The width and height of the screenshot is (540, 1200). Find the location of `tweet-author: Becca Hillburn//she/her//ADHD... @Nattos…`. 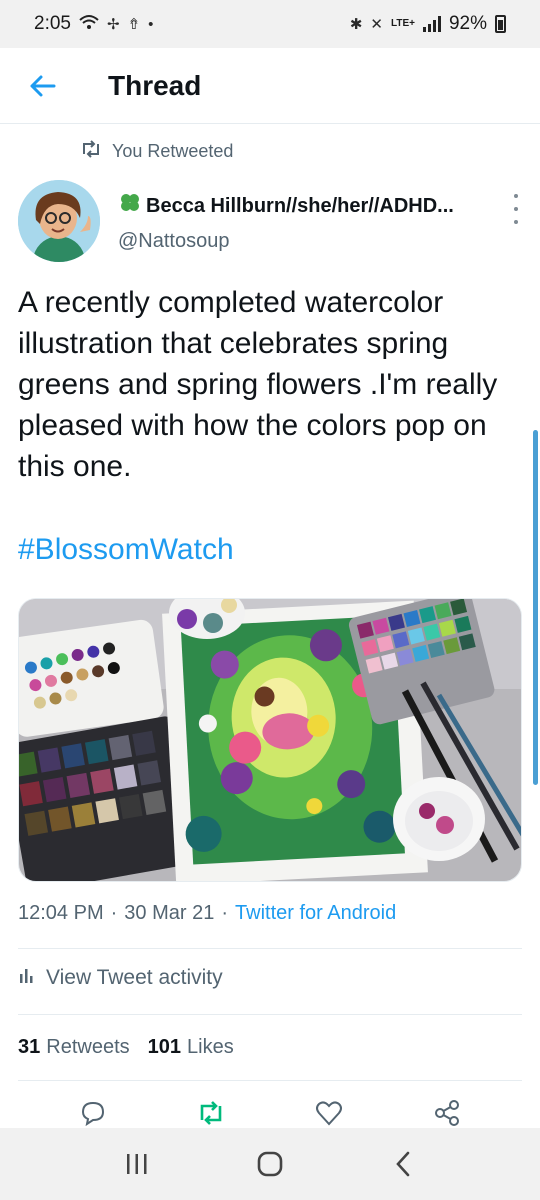

tweet-author: Becca Hillburn//she/her//ADHD... @Nattos… is located at coordinates (273, 223).